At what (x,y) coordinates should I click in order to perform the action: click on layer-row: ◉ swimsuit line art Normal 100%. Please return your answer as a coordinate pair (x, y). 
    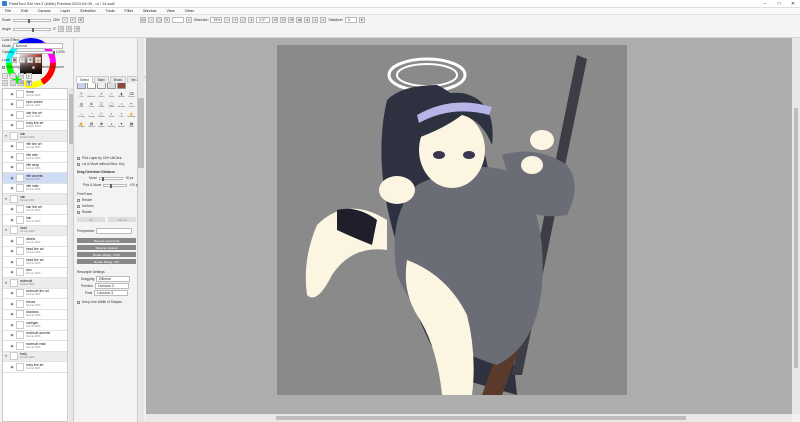
    Looking at the image, I should click on (35, 294).